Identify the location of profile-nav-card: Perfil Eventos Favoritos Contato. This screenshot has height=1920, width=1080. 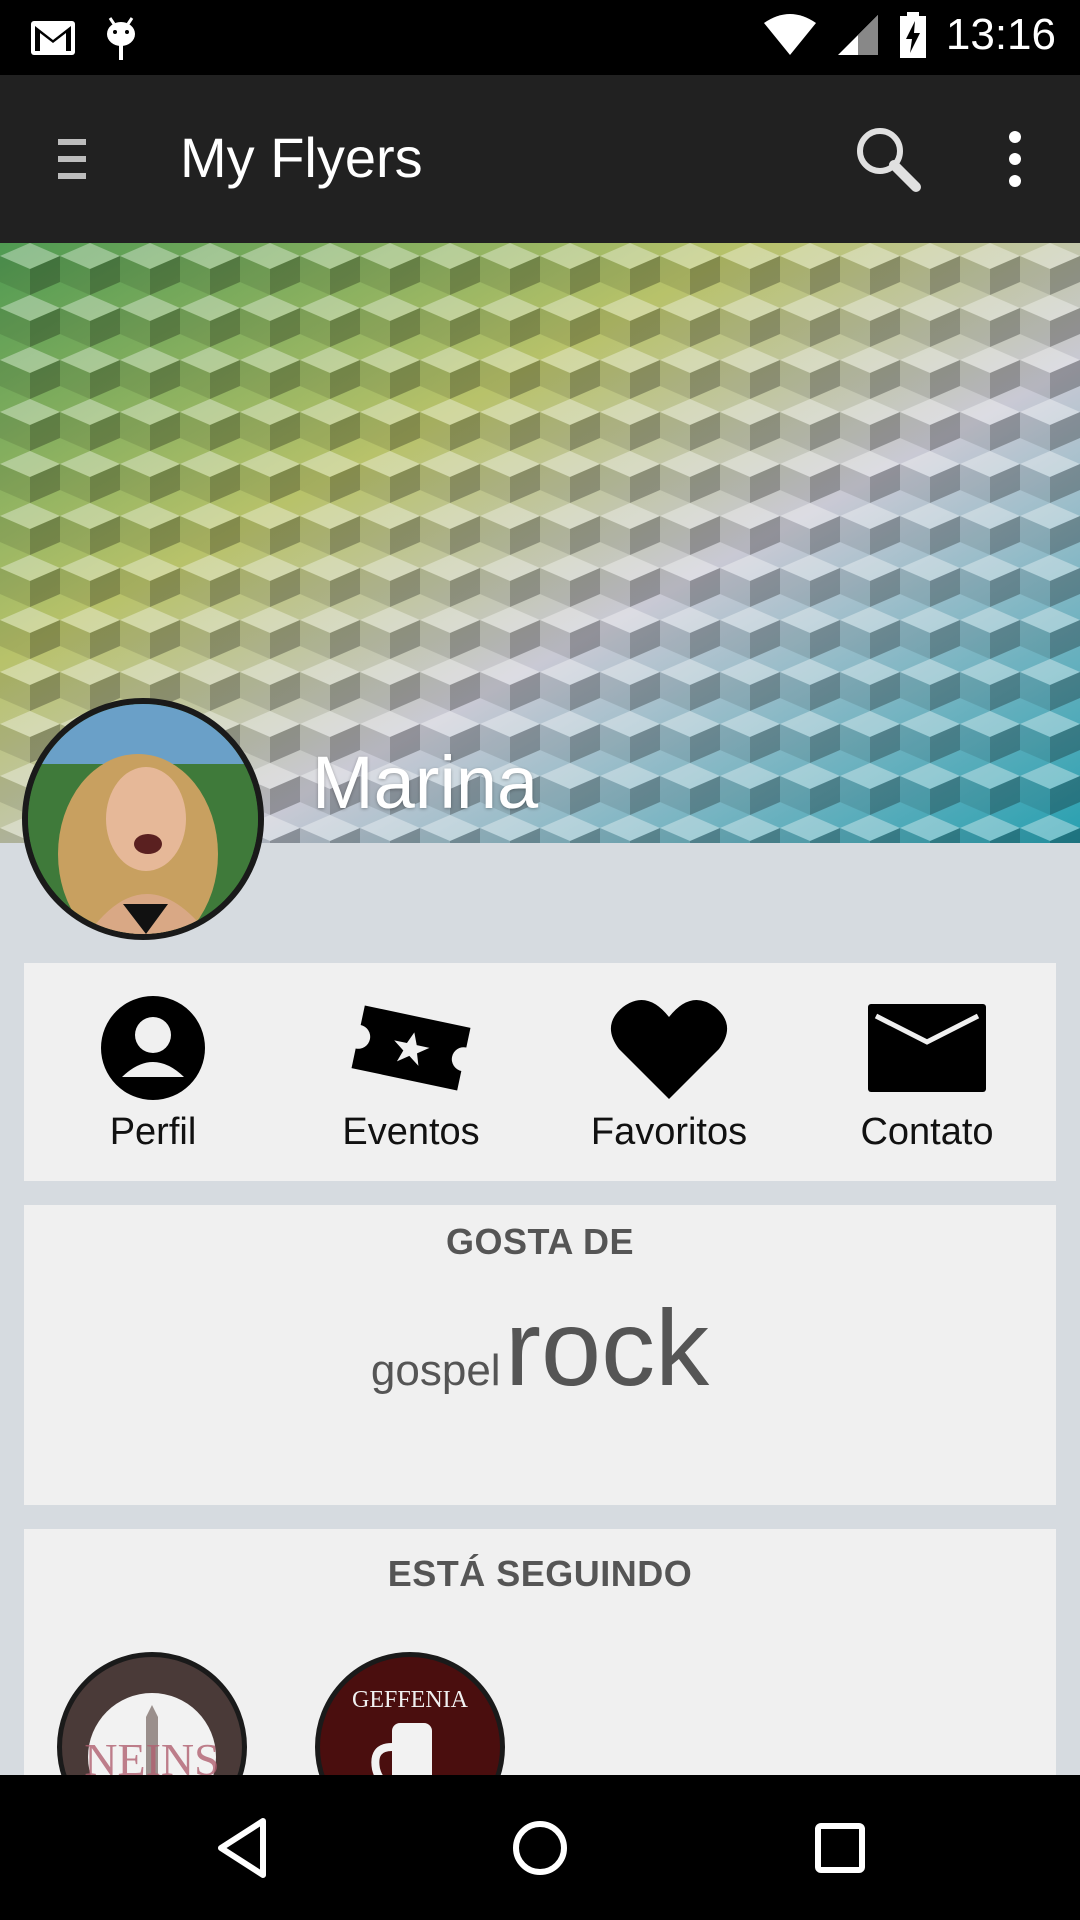
(540, 1072).